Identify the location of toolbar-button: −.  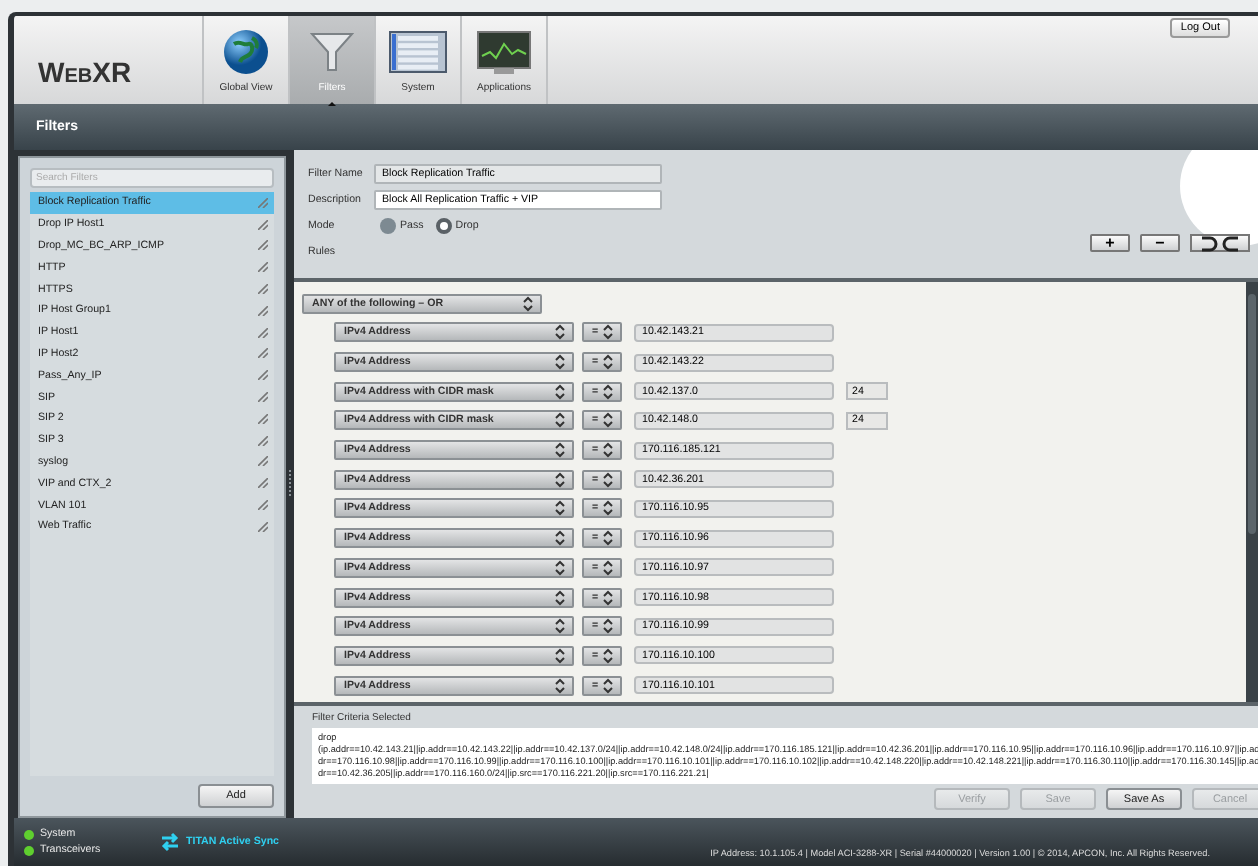
(1160, 243).